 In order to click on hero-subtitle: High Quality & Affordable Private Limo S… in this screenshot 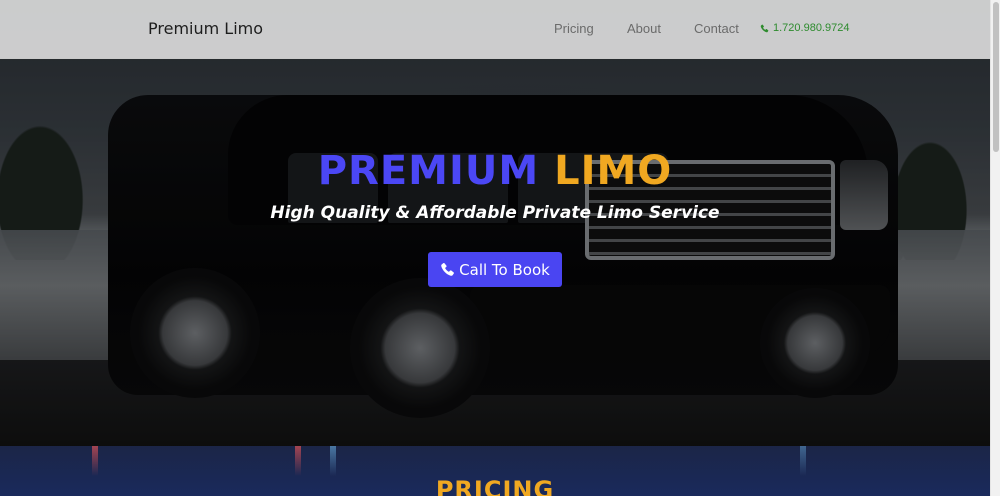, I will do `click(495, 213)`.